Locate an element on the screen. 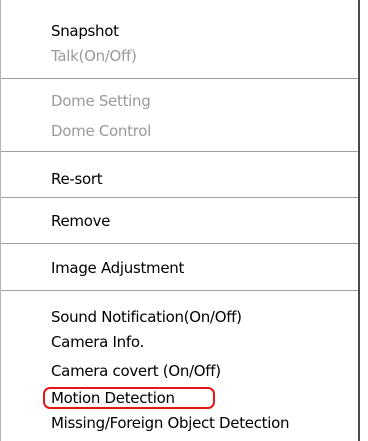  menu-item-dome-setting: Dome Setting is located at coordinates (101, 101).